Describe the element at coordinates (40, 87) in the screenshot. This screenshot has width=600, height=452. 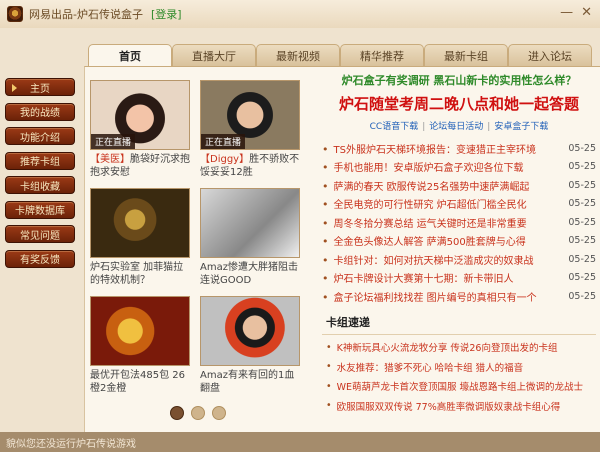
I see `sidebar-item-home: 主页` at that location.